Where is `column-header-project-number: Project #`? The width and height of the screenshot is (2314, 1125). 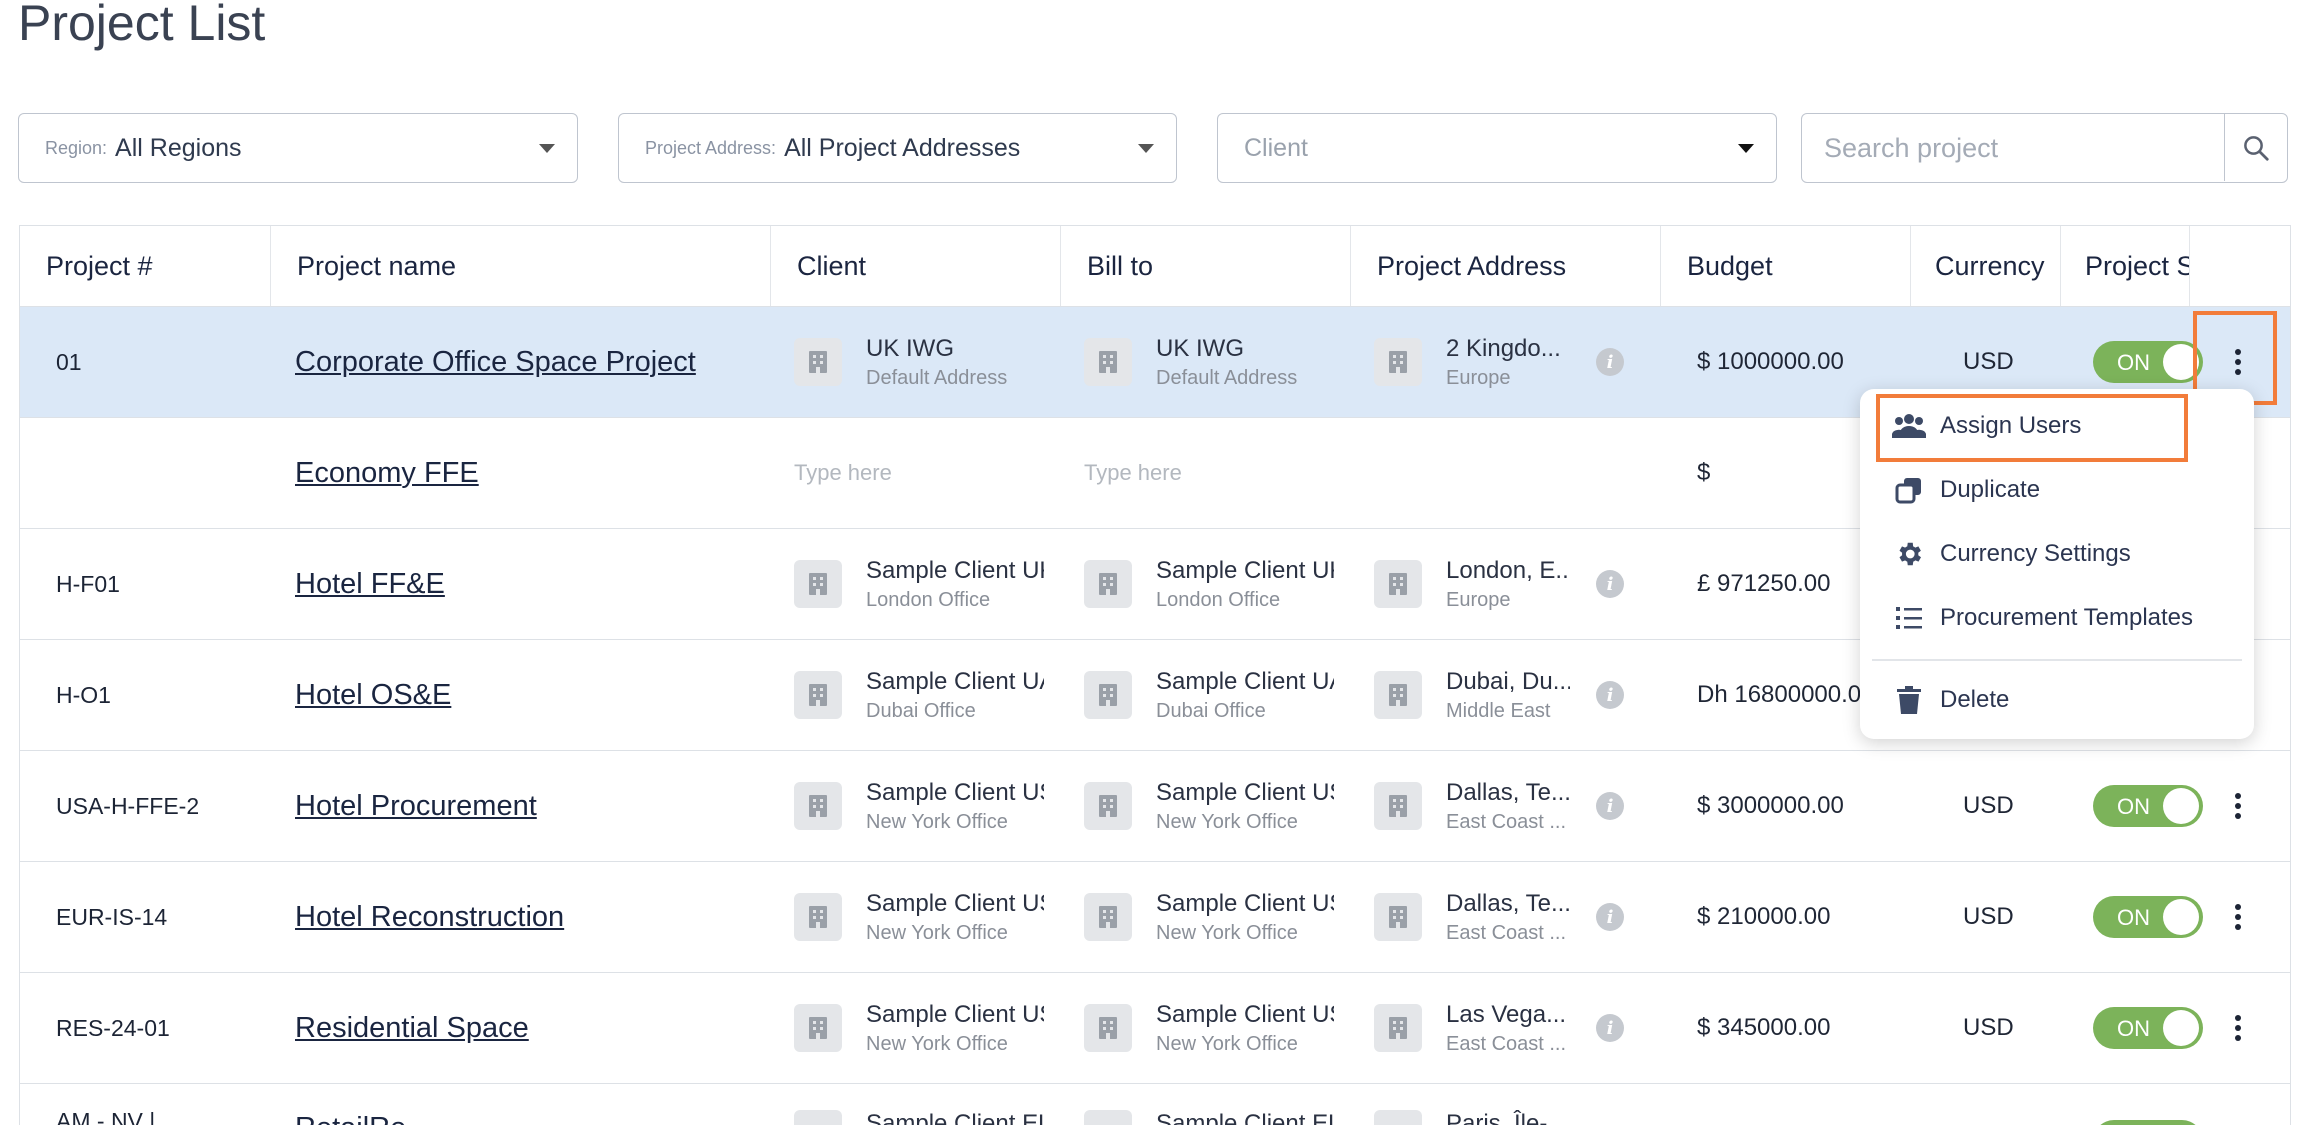
column-header-project-number: Project # is located at coordinates (145, 266).